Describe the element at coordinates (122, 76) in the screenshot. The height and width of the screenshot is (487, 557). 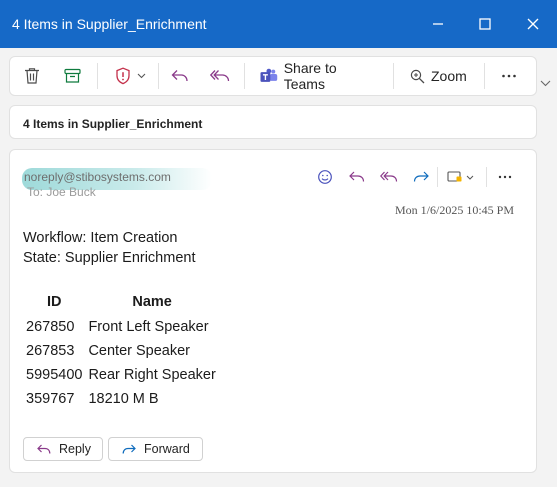
I see `shield-icon` at that location.